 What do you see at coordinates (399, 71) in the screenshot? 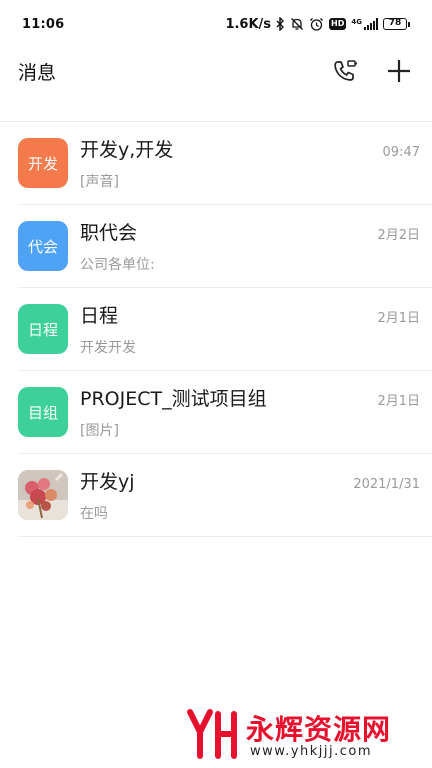
I see `plus-icon` at bounding box center [399, 71].